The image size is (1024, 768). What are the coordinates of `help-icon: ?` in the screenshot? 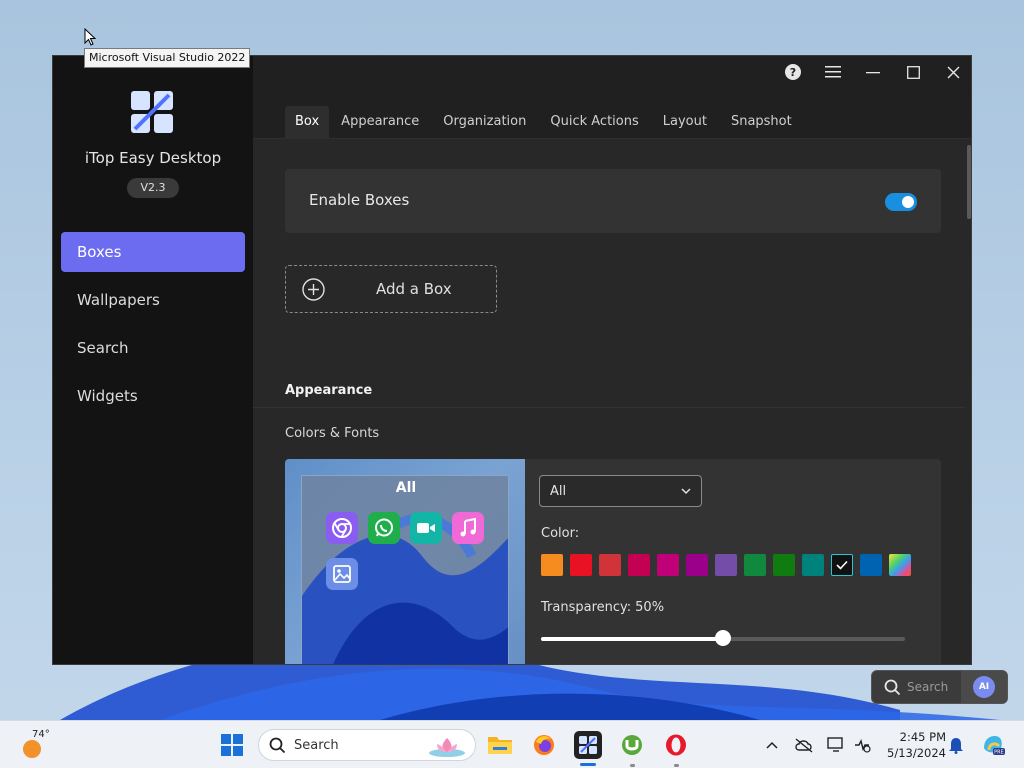 It's located at (793, 72).